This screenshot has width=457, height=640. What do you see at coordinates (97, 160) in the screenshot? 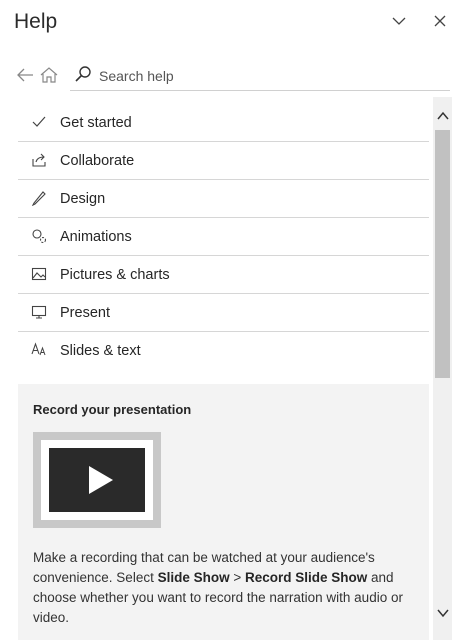
I see `topic-label: Collaborate` at bounding box center [97, 160].